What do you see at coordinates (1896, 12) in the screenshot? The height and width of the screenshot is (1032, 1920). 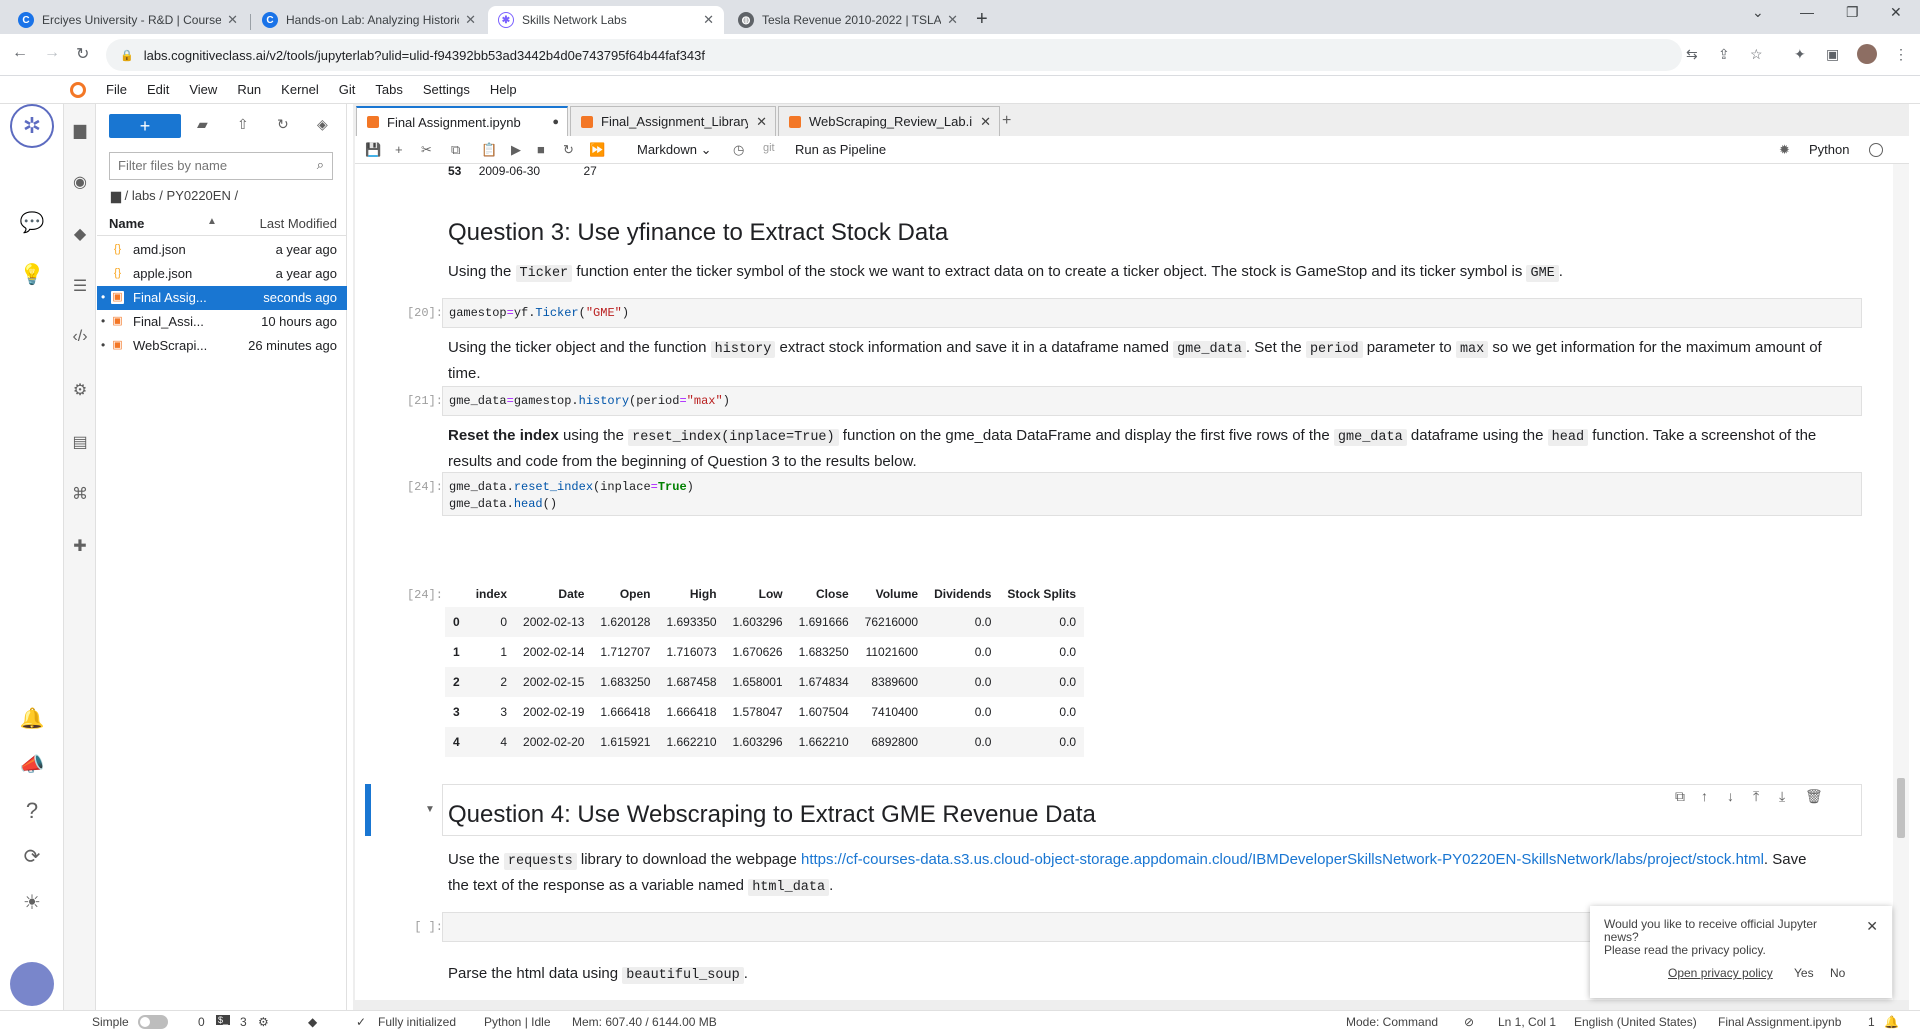 I see `close-window-icon: ✕` at bounding box center [1896, 12].